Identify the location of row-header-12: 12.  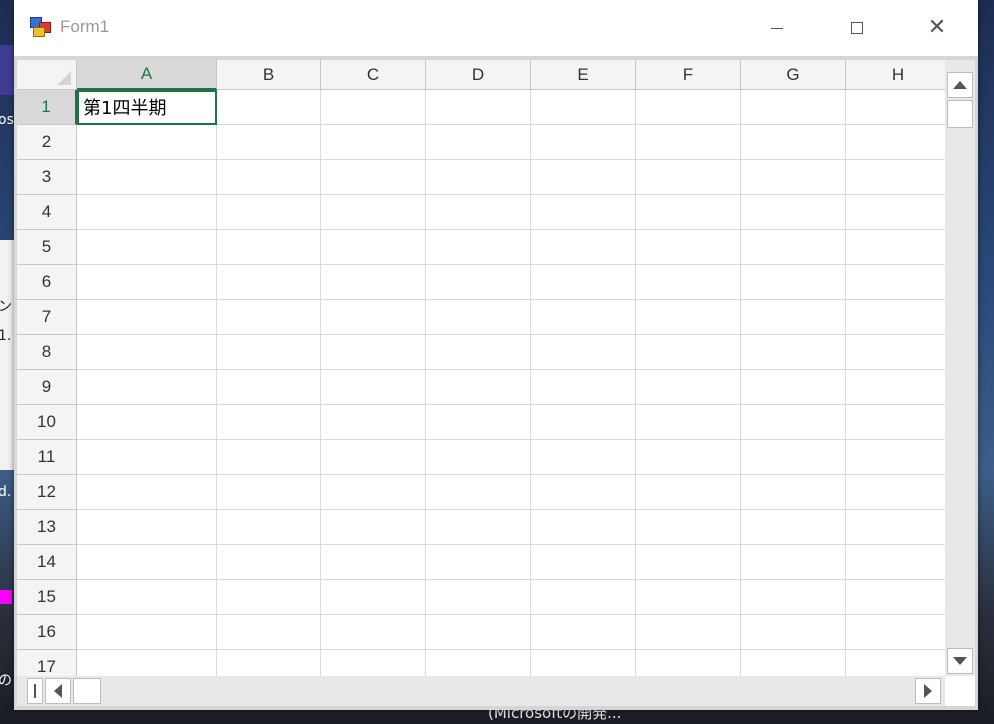
(47, 492).